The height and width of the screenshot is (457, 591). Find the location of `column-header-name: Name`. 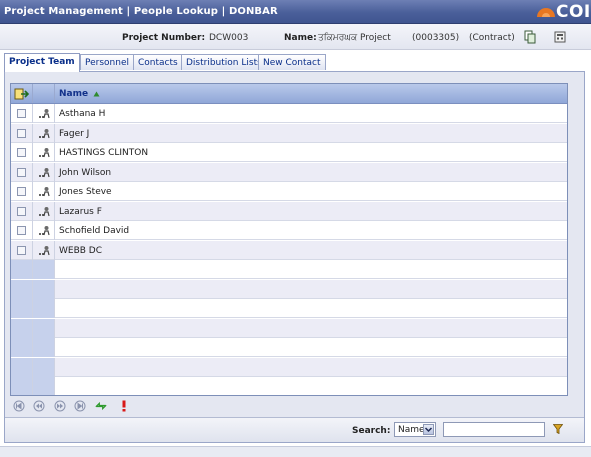

column-header-name: Name is located at coordinates (73, 94).